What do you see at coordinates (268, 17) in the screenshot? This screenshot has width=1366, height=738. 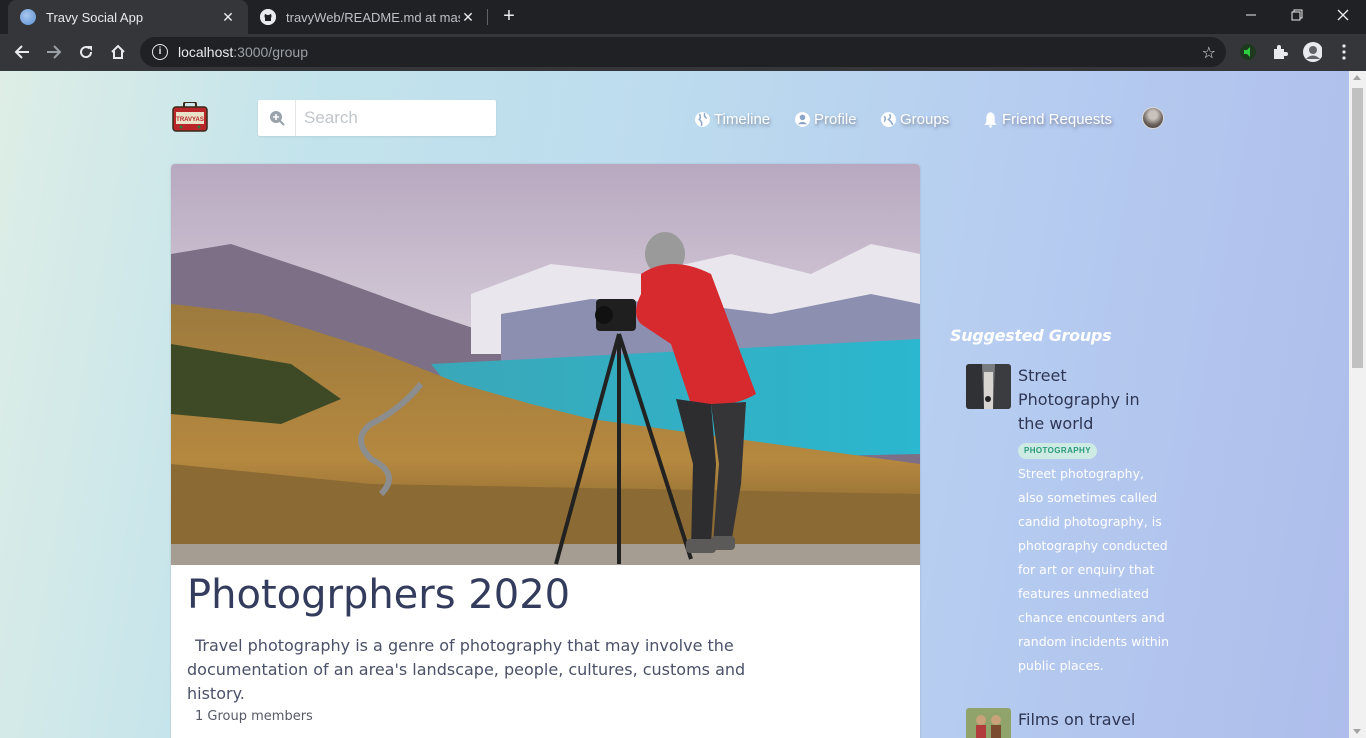 I see `github-icon` at bounding box center [268, 17].